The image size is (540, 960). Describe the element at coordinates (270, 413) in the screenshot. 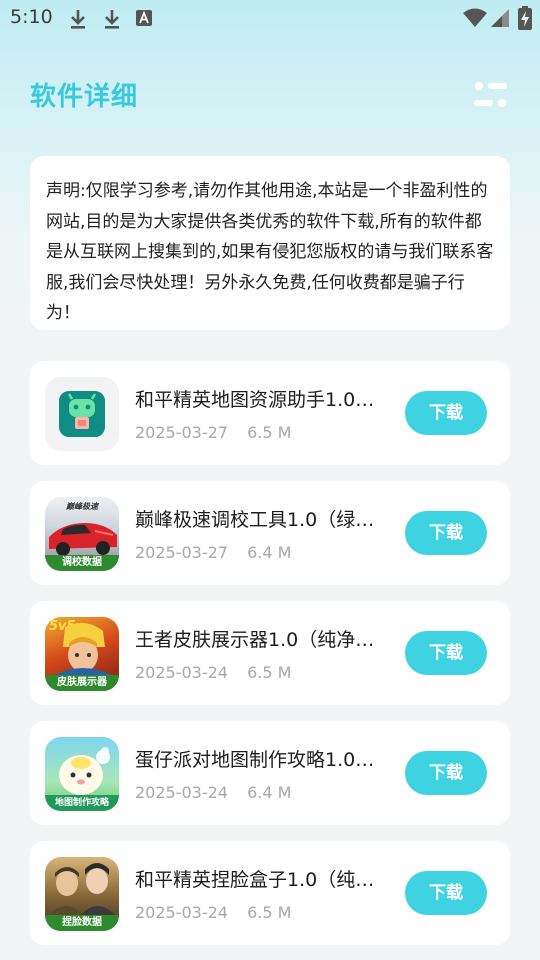

I see `app-list-item: 和平精英地图资源助手1.0… 2025-03-27 6.5 M 下载` at that location.